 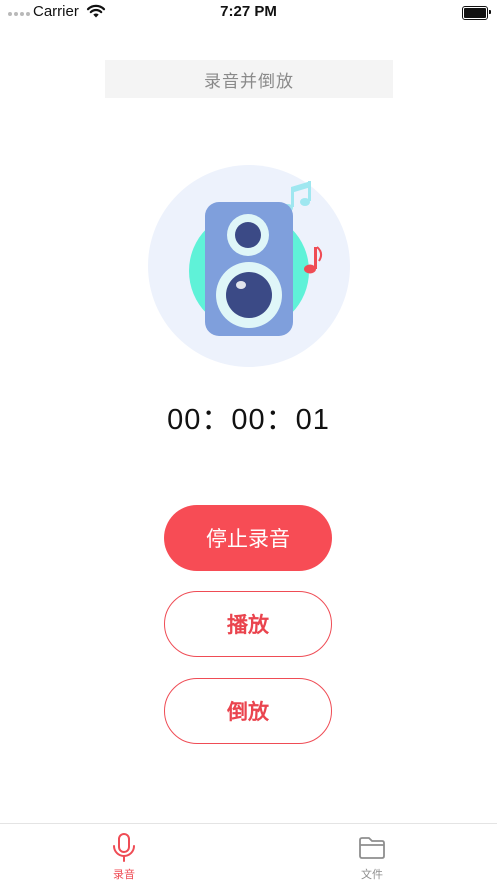 I want to click on microphone-icon, so click(x=124, y=848).